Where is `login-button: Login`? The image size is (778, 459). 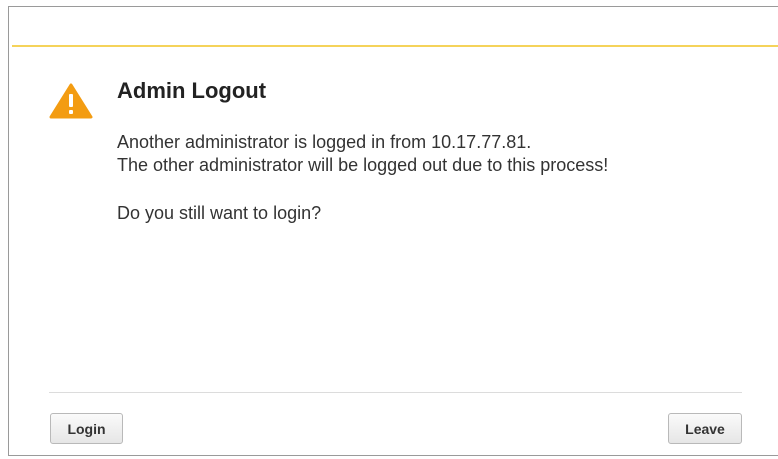 login-button: Login is located at coordinates (86, 428).